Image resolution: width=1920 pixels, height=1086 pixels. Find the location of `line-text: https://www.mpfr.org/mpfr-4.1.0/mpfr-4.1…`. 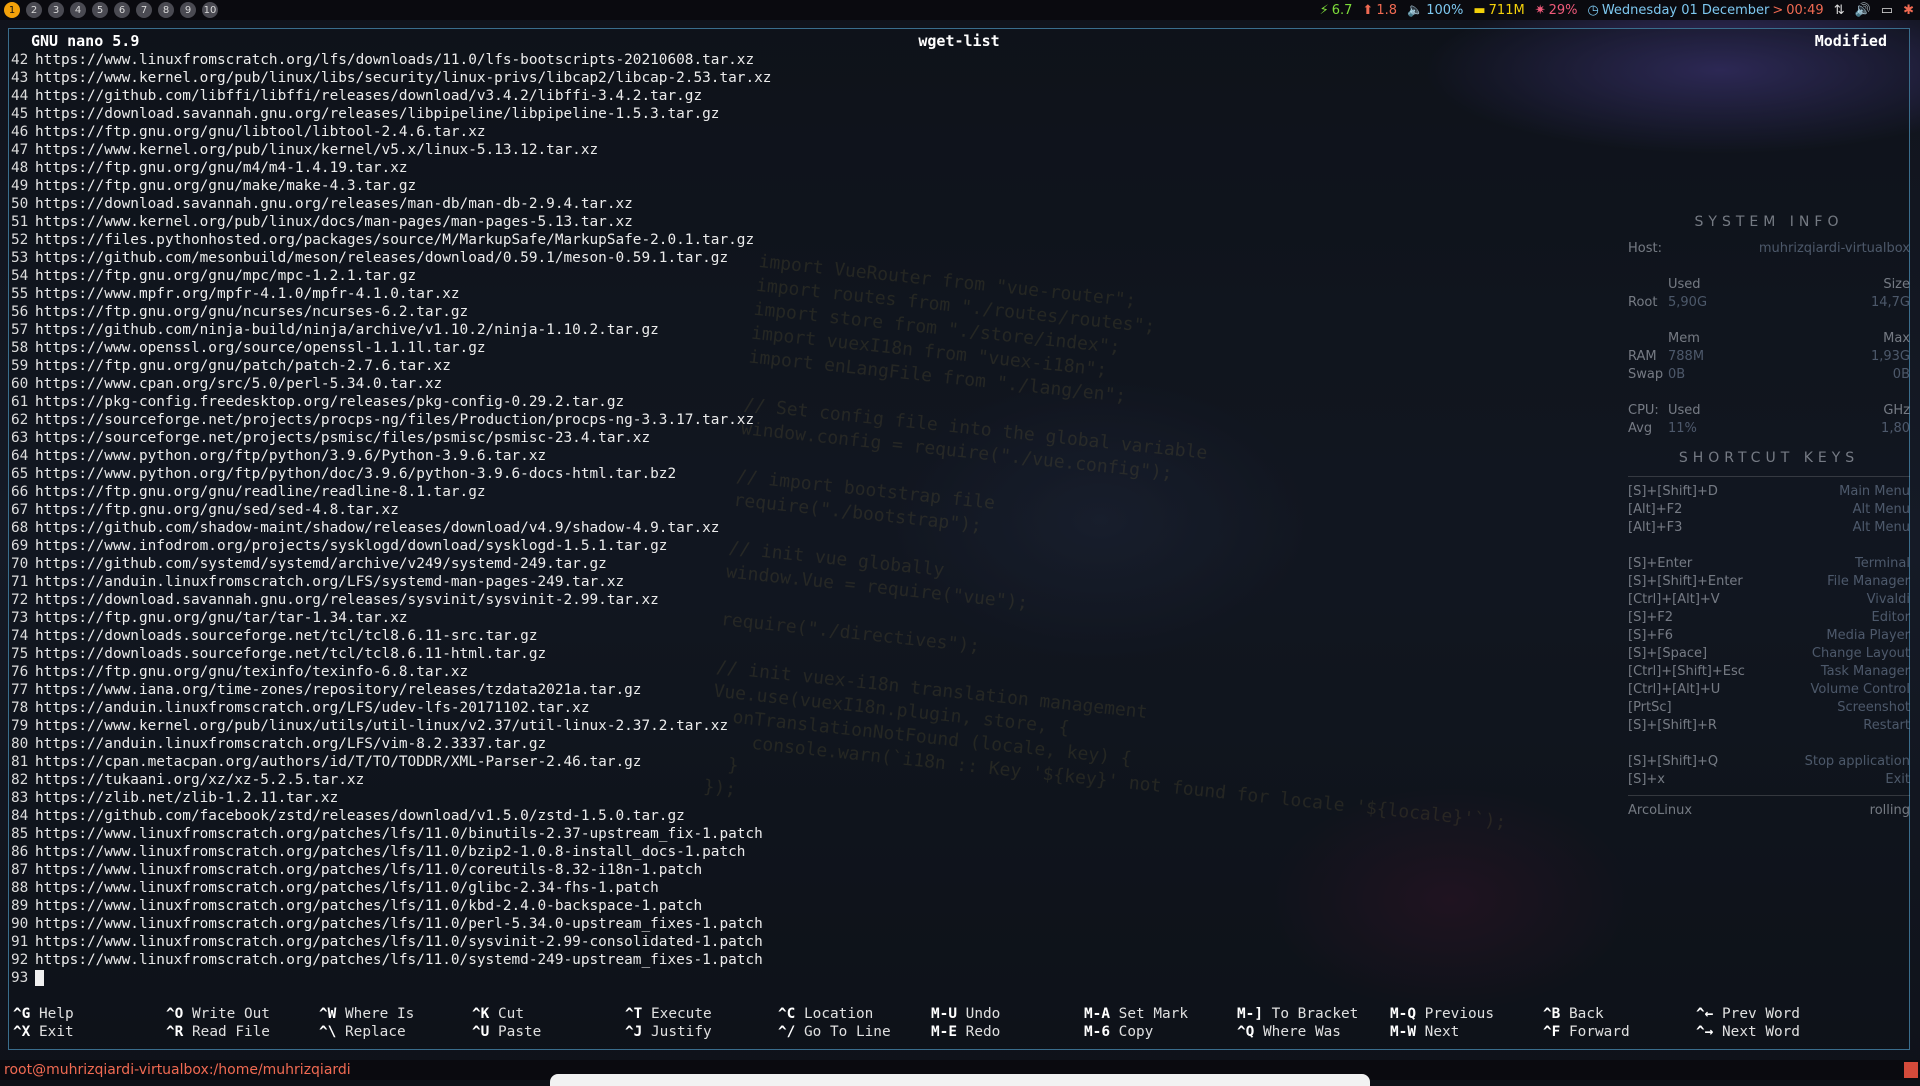

line-text: https://www.mpfr.org/mpfr-4.1.0/mpfr-4.1… is located at coordinates (247, 294).